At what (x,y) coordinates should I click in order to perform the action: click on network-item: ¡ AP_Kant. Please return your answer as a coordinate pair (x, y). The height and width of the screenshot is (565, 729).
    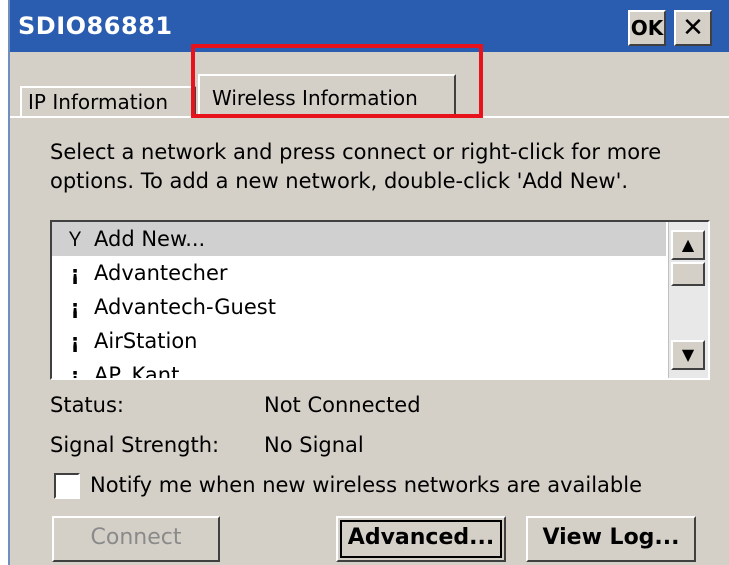
    Looking at the image, I should click on (359, 368).